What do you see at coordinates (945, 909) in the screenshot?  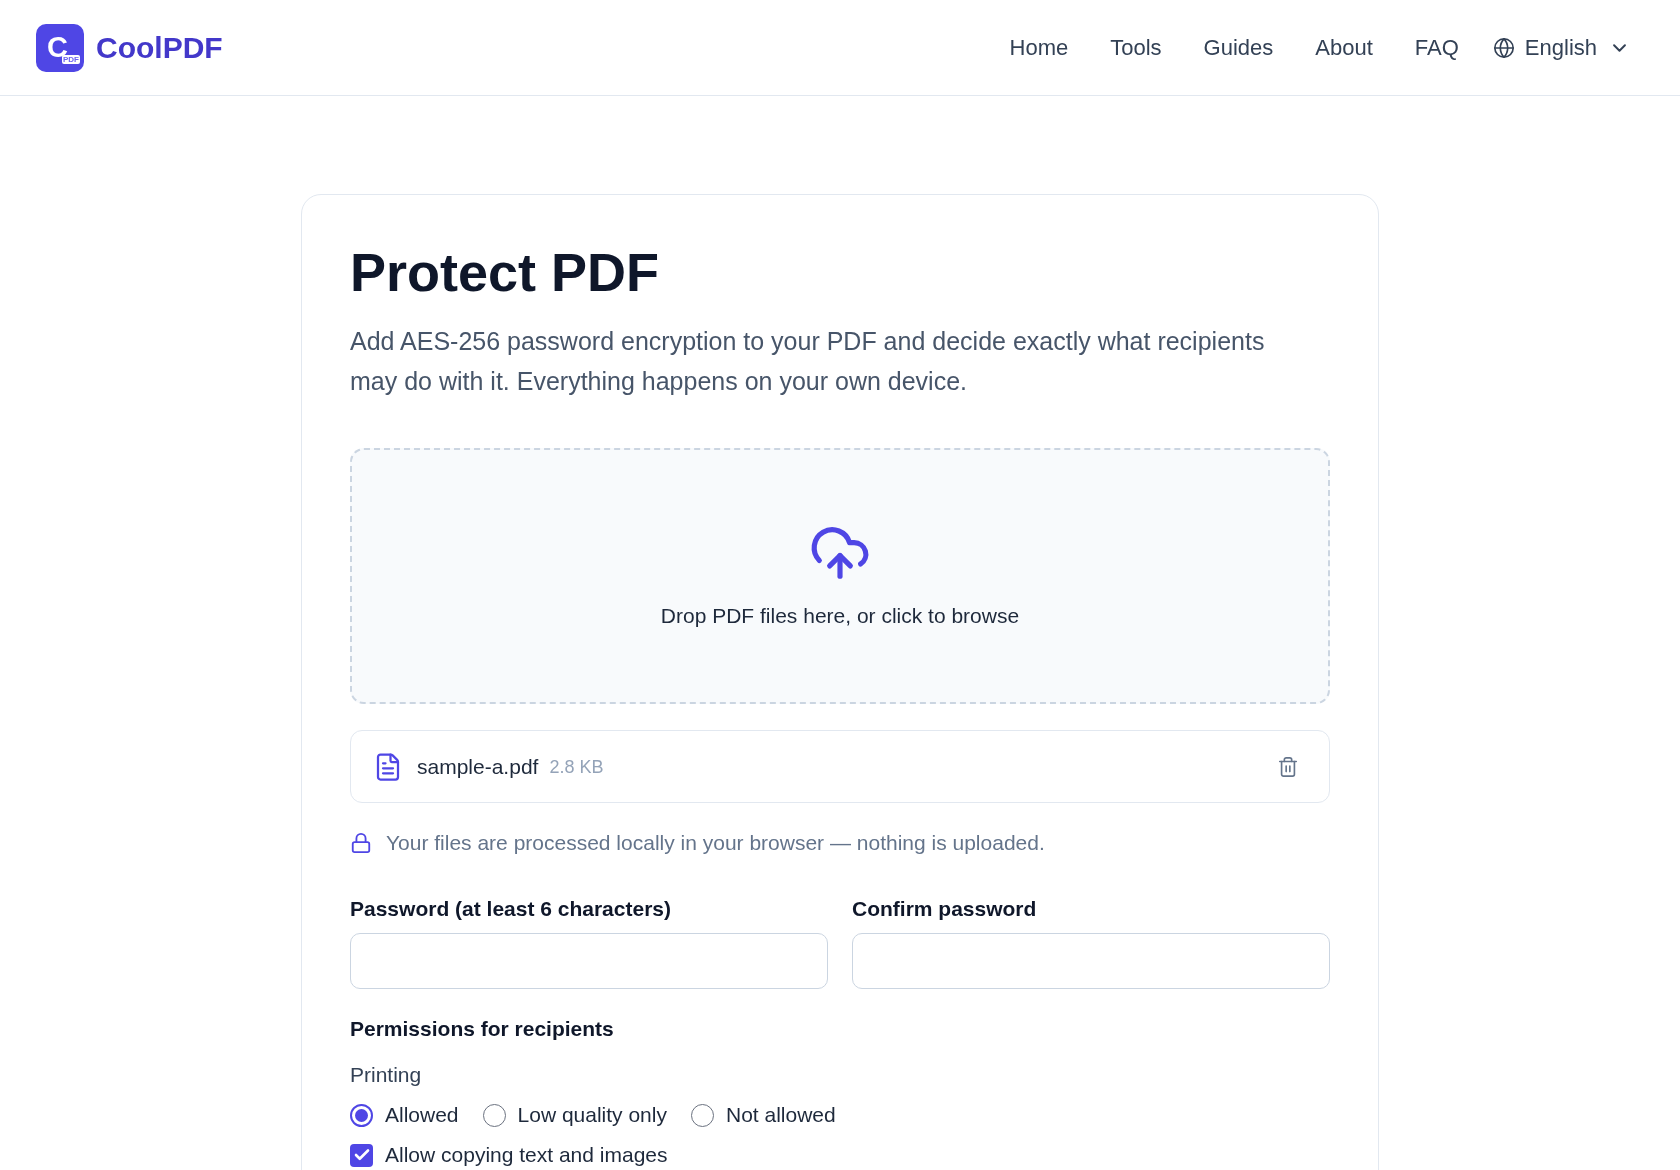 I see `field-label: Confirm password` at bounding box center [945, 909].